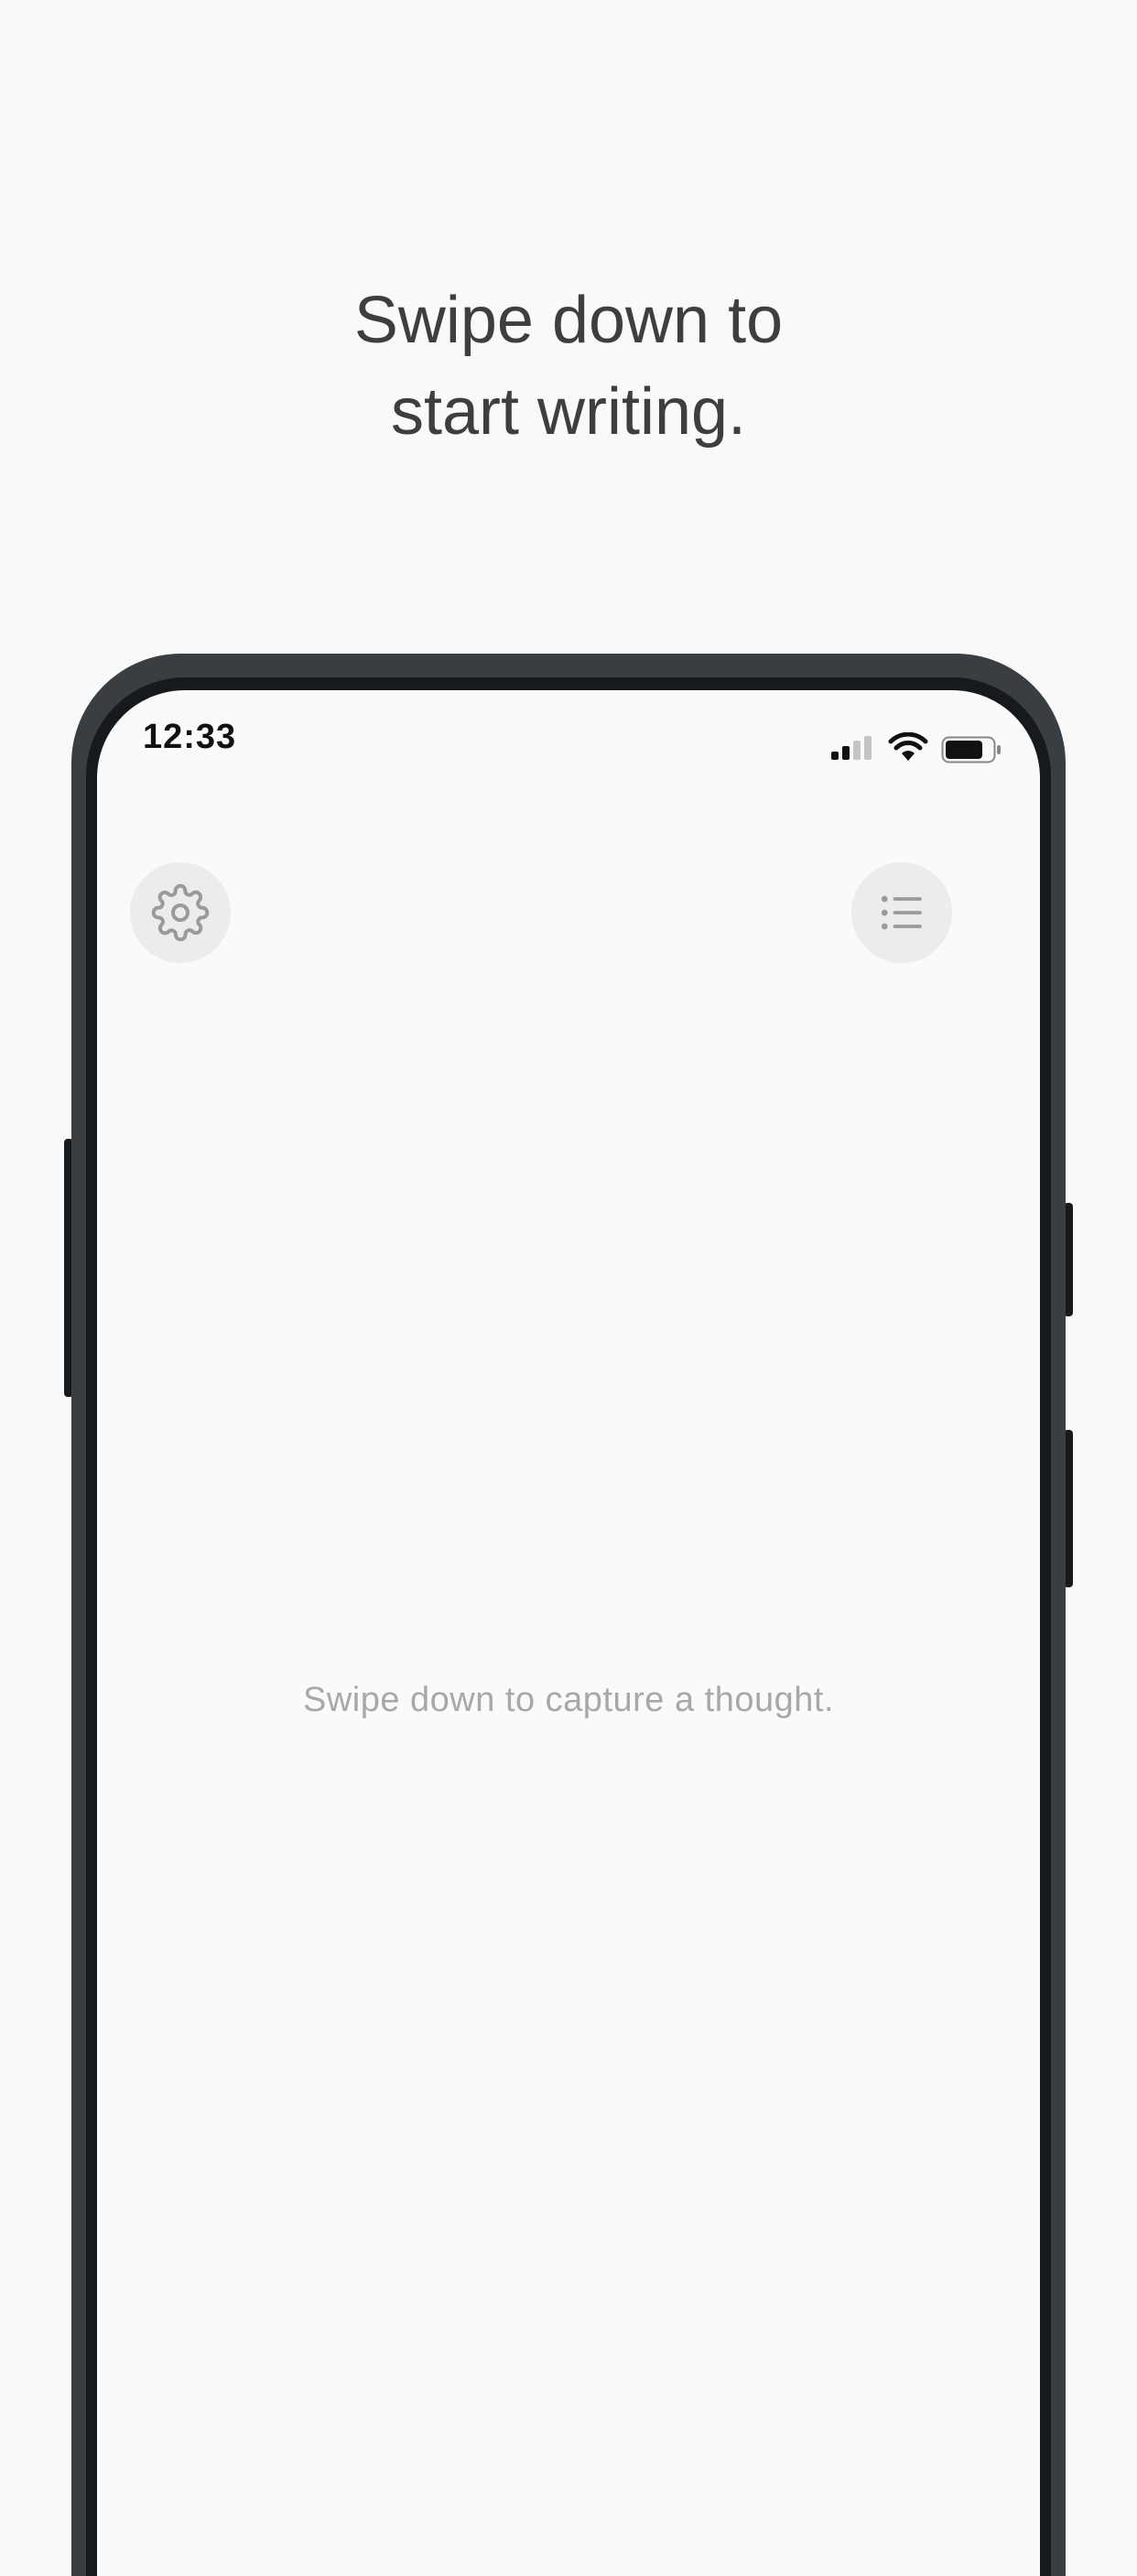  I want to click on gear-icon, so click(180, 913).